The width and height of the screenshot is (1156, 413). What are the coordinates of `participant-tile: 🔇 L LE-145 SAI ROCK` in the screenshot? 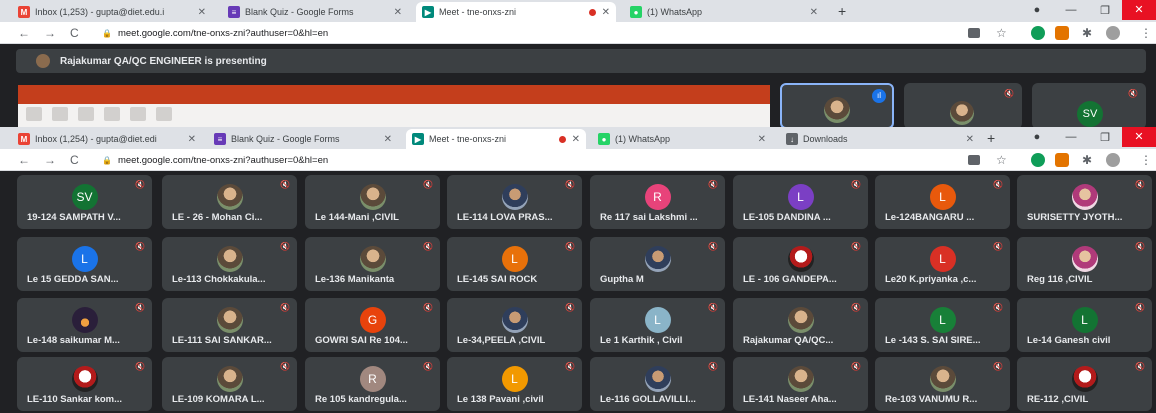 It's located at (514, 264).